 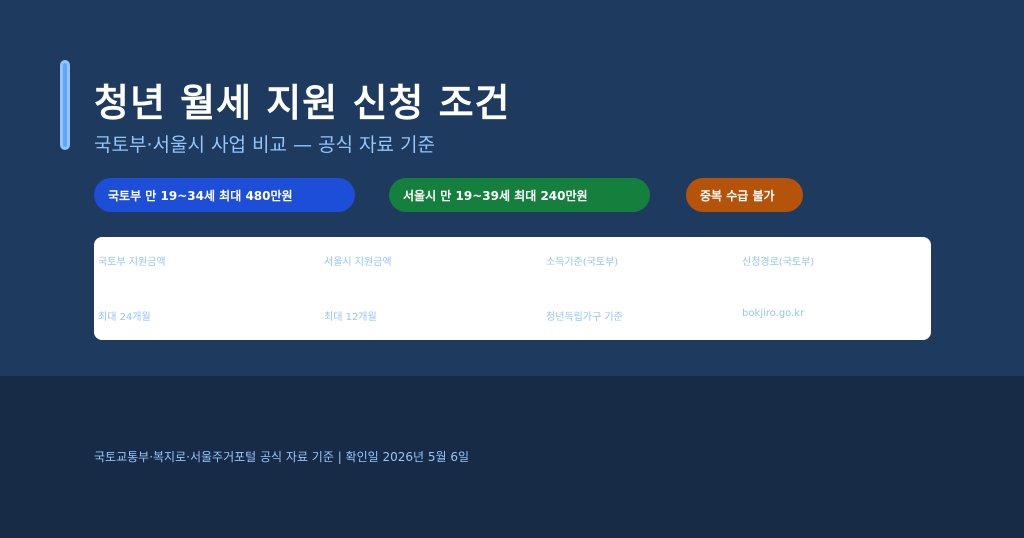 I want to click on table-cell-national-duration: 최대 24개월, so click(x=124, y=317).